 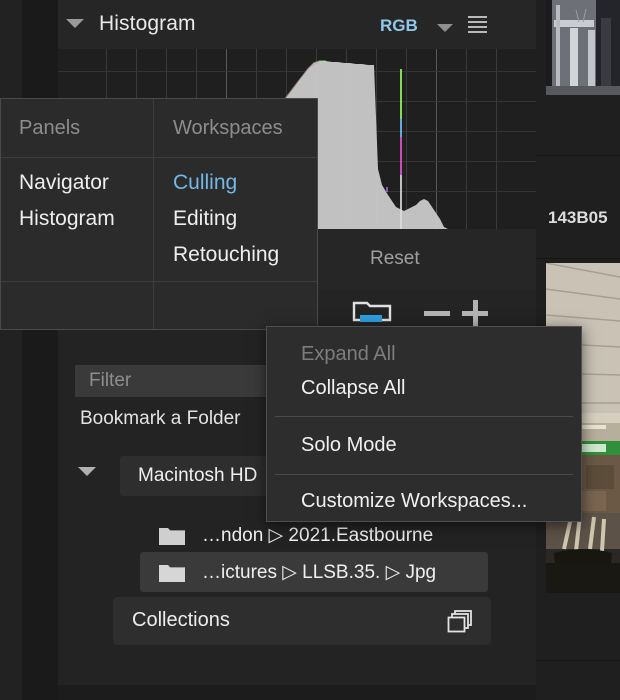 What do you see at coordinates (583, 47) in the screenshot?
I see `thumbnail-scaffolding-pipes` at bounding box center [583, 47].